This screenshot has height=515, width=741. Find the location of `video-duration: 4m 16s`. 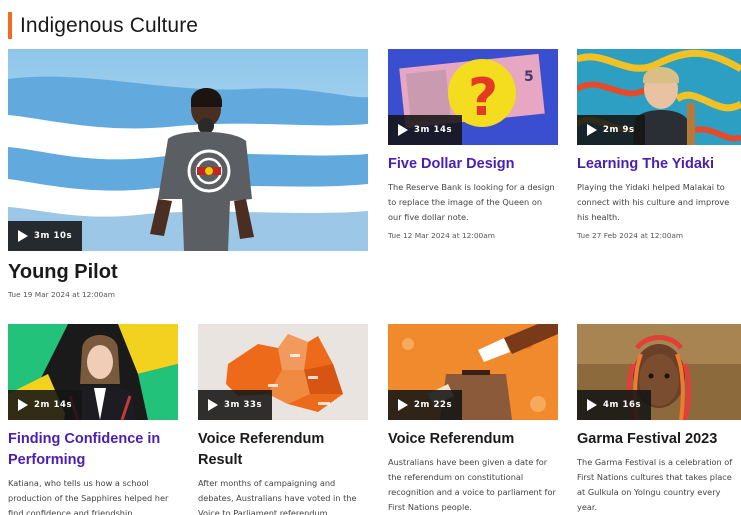

video-duration: 4m 16s is located at coordinates (622, 405).